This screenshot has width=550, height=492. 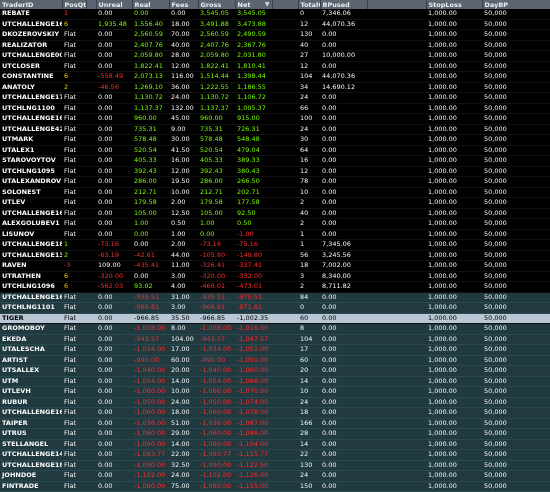 I want to click on column-header-net: Net ▼, so click(x=254, y=4).